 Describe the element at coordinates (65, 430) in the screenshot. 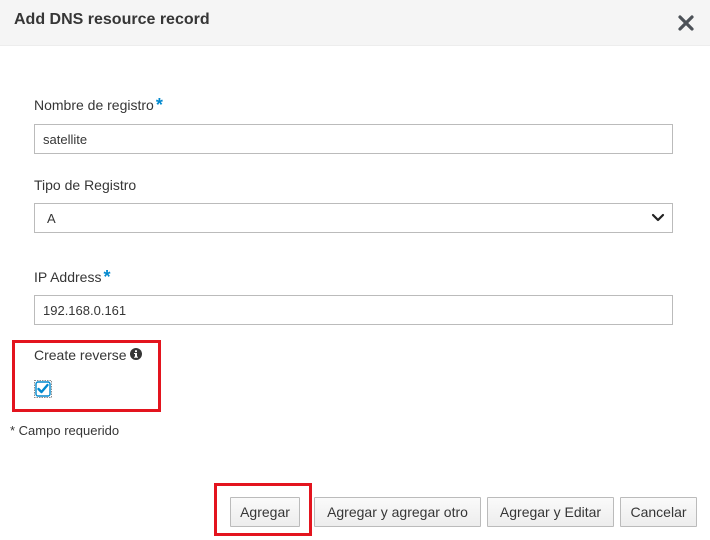

I see `required-field-note: * Campo requerido` at that location.